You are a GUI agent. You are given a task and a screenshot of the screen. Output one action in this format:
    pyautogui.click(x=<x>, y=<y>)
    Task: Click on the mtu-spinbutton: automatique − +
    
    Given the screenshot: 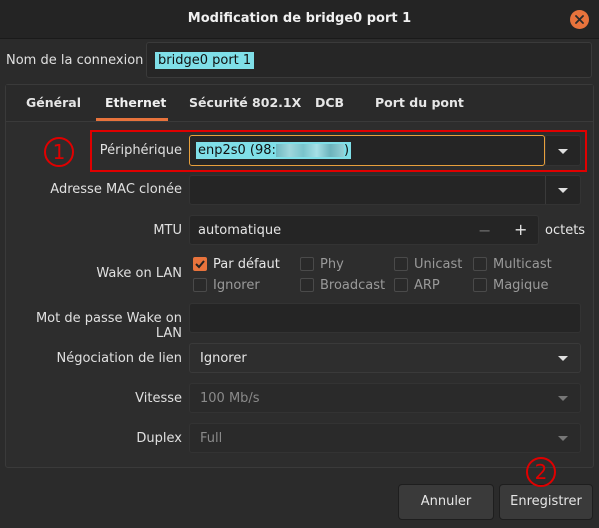 What is the action you would take?
    pyautogui.click(x=364, y=230)
    